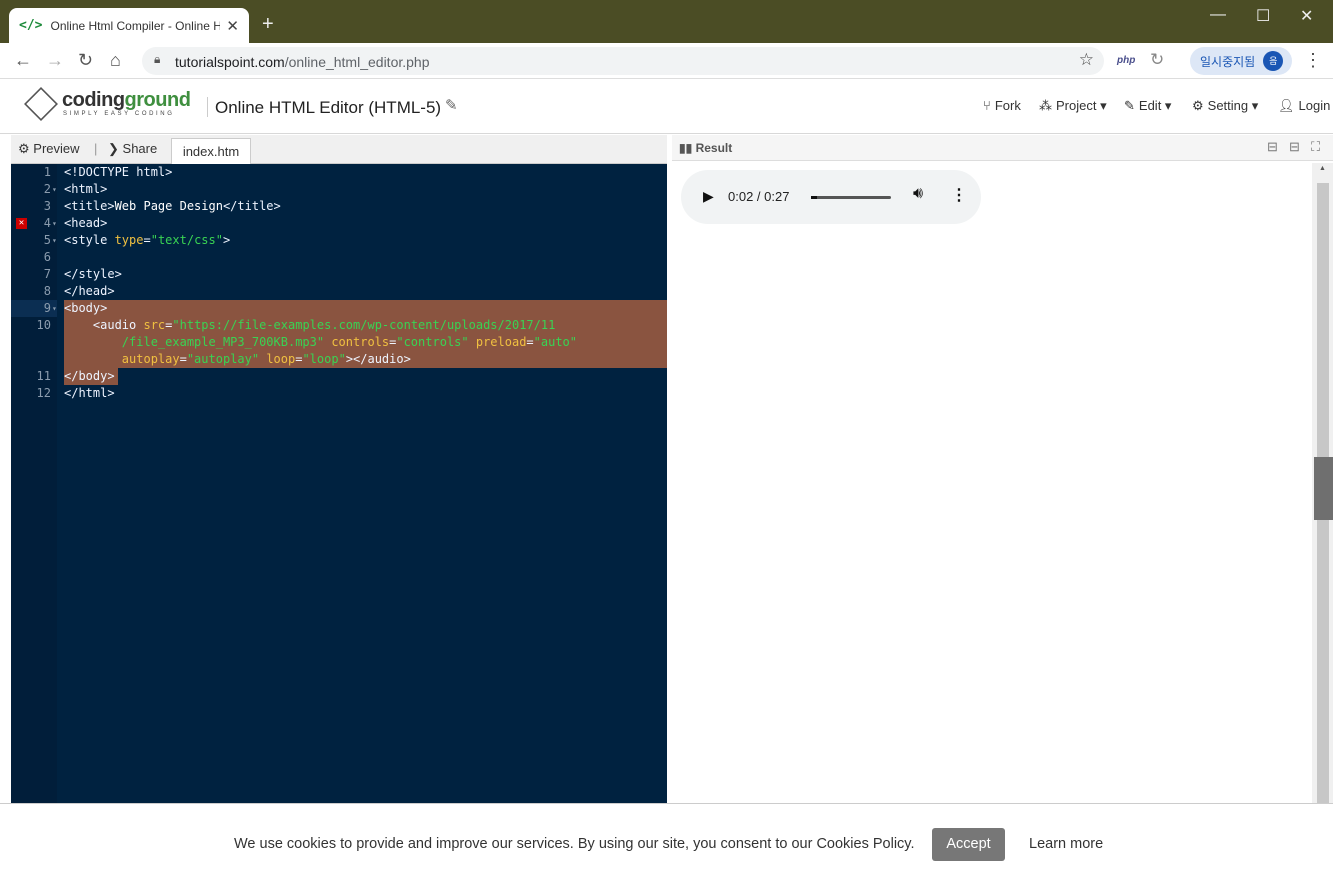 The width and height of the screenshot is (1333, 885). Describe the element at coordinates (1322, 168) in the screenshot. I see `scroll-up-icon: ▲` at that location.